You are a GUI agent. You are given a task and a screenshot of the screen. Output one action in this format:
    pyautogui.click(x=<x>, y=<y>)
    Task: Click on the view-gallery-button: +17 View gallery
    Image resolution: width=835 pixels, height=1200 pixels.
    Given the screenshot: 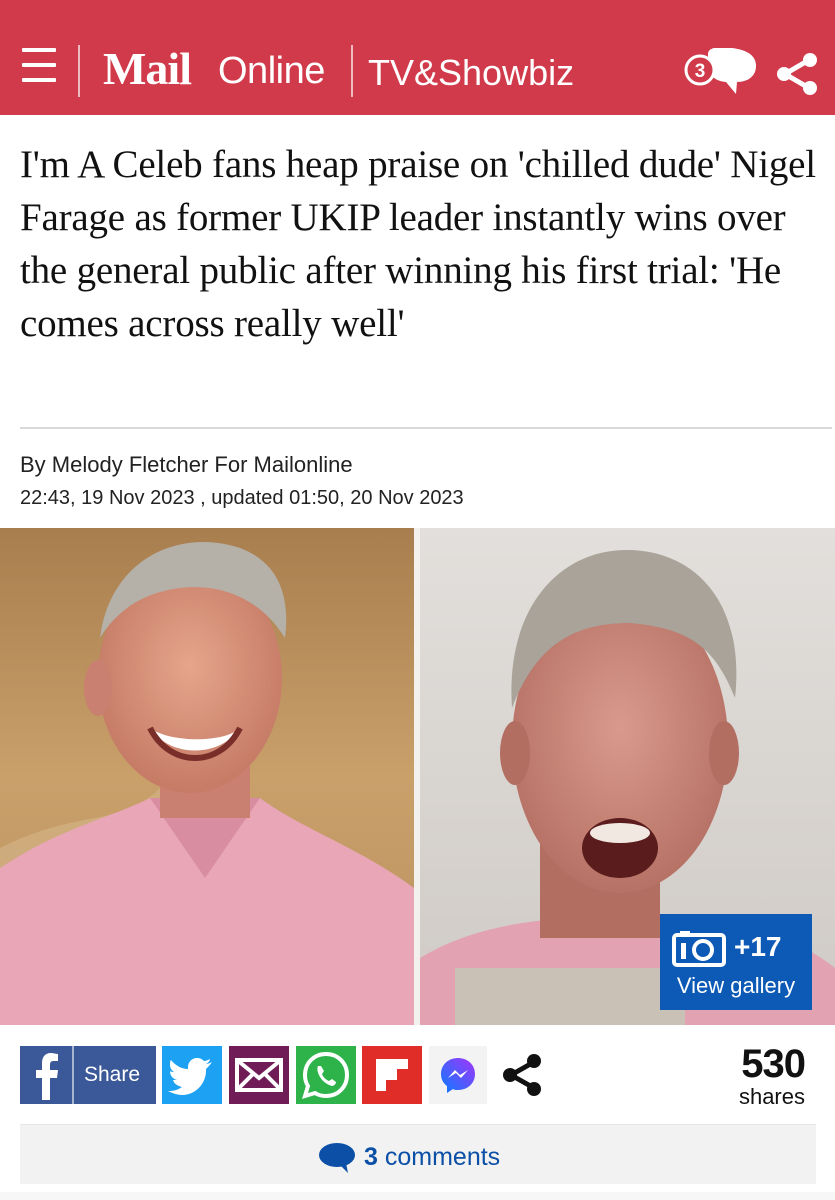 What is the action you would take?
    pyautogui.click(x=736, y=962)
    